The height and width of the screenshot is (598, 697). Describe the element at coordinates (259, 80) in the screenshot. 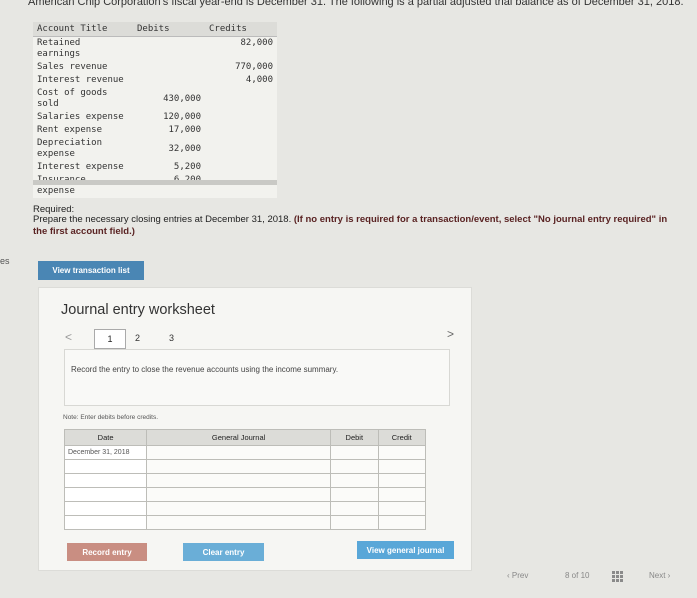

I see `tb-credit: 4,000` at that location.